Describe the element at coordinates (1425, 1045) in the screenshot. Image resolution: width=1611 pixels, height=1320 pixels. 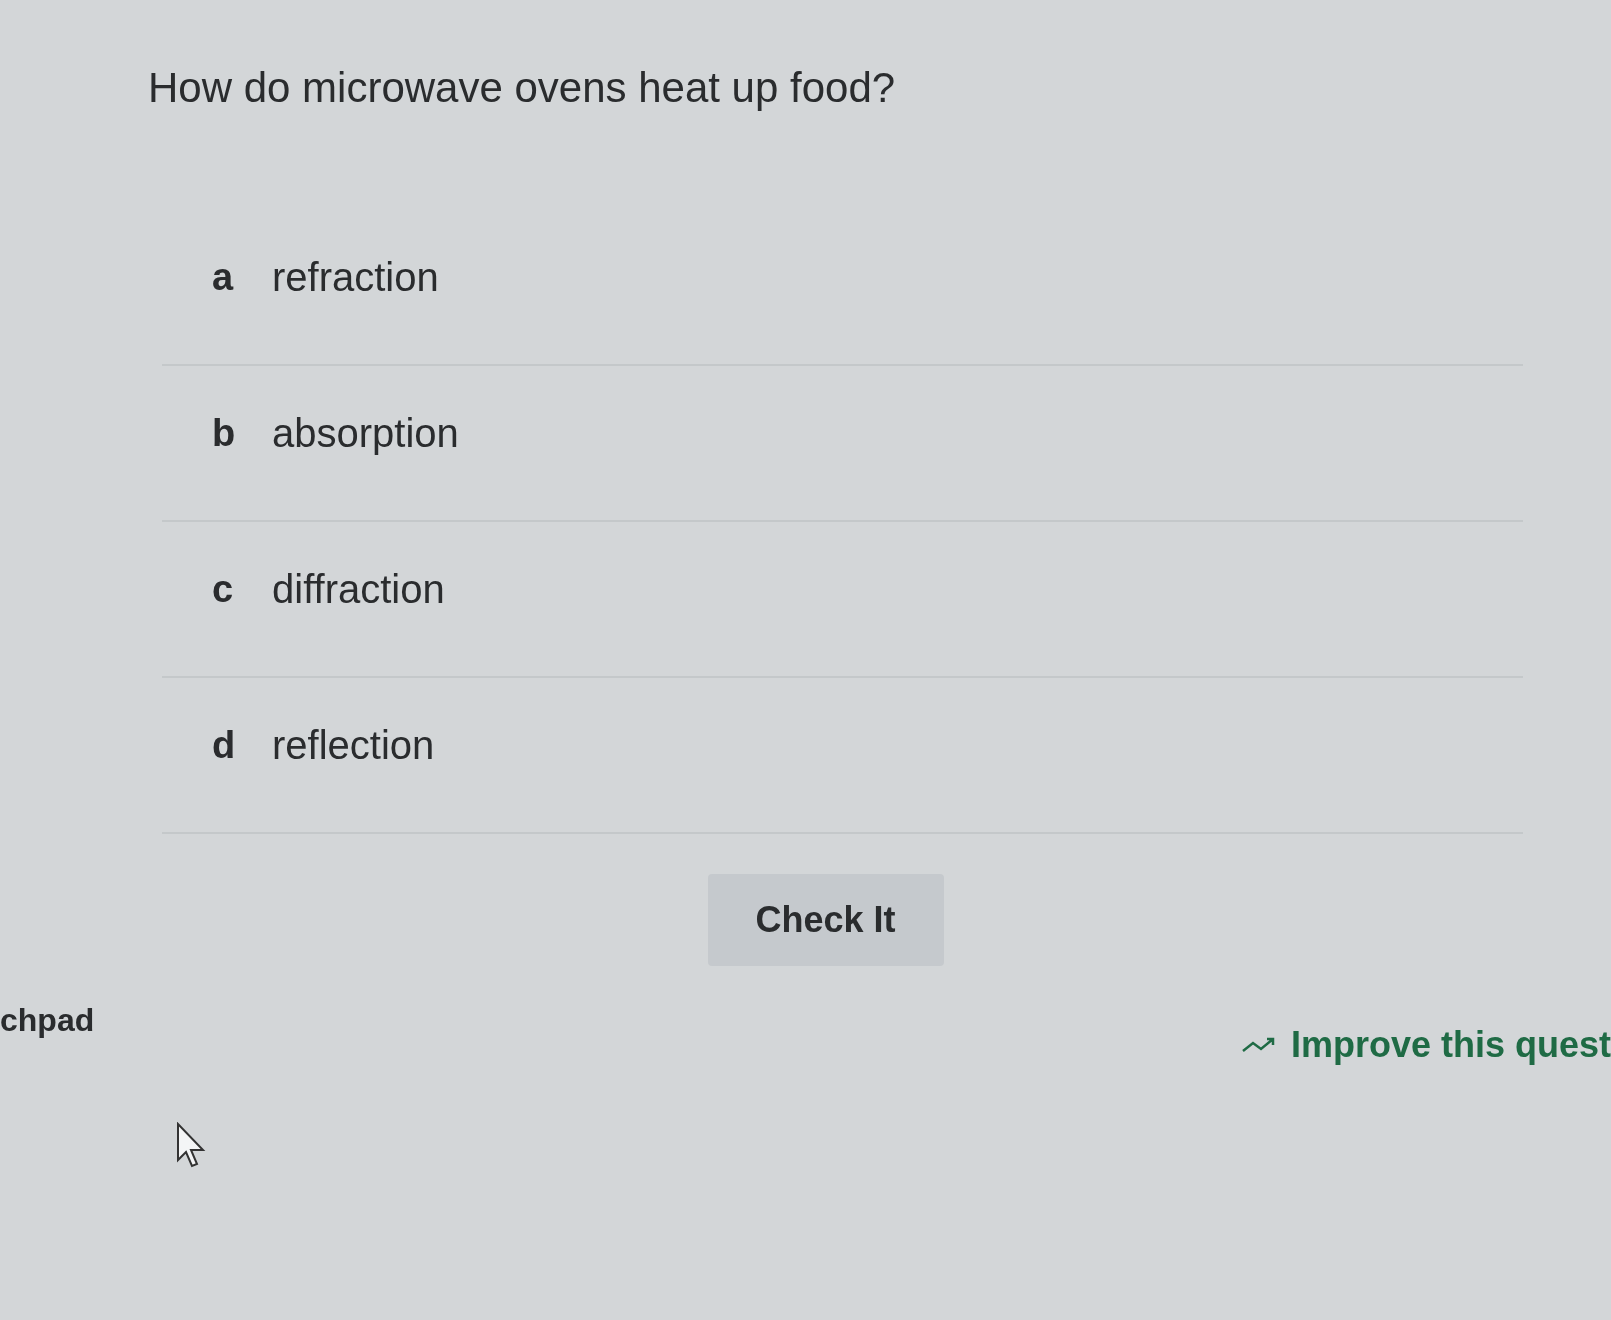
I see `improve-link: Improve this quest` at that location.